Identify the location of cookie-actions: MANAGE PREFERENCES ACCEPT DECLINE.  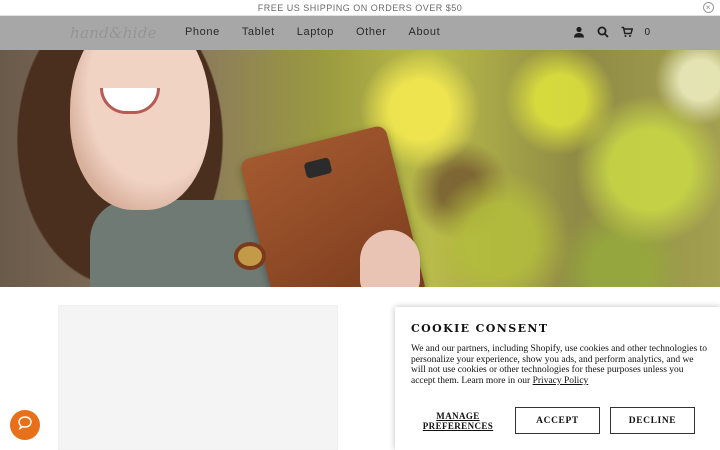
(561, 420).